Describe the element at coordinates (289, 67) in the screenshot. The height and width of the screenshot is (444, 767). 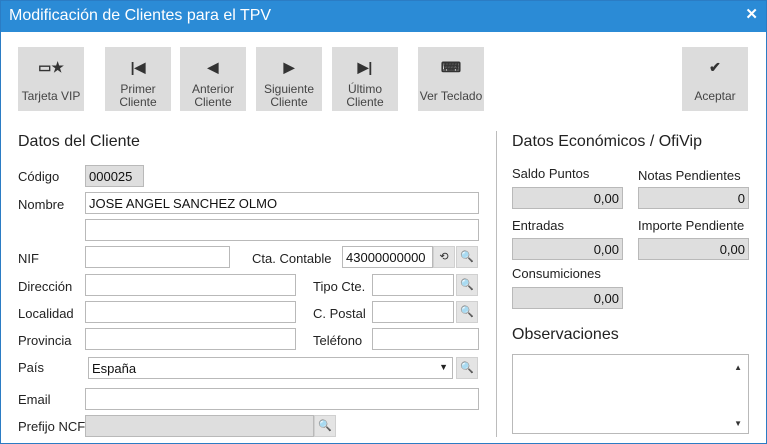
I see `next-icon: ▶` at that location.